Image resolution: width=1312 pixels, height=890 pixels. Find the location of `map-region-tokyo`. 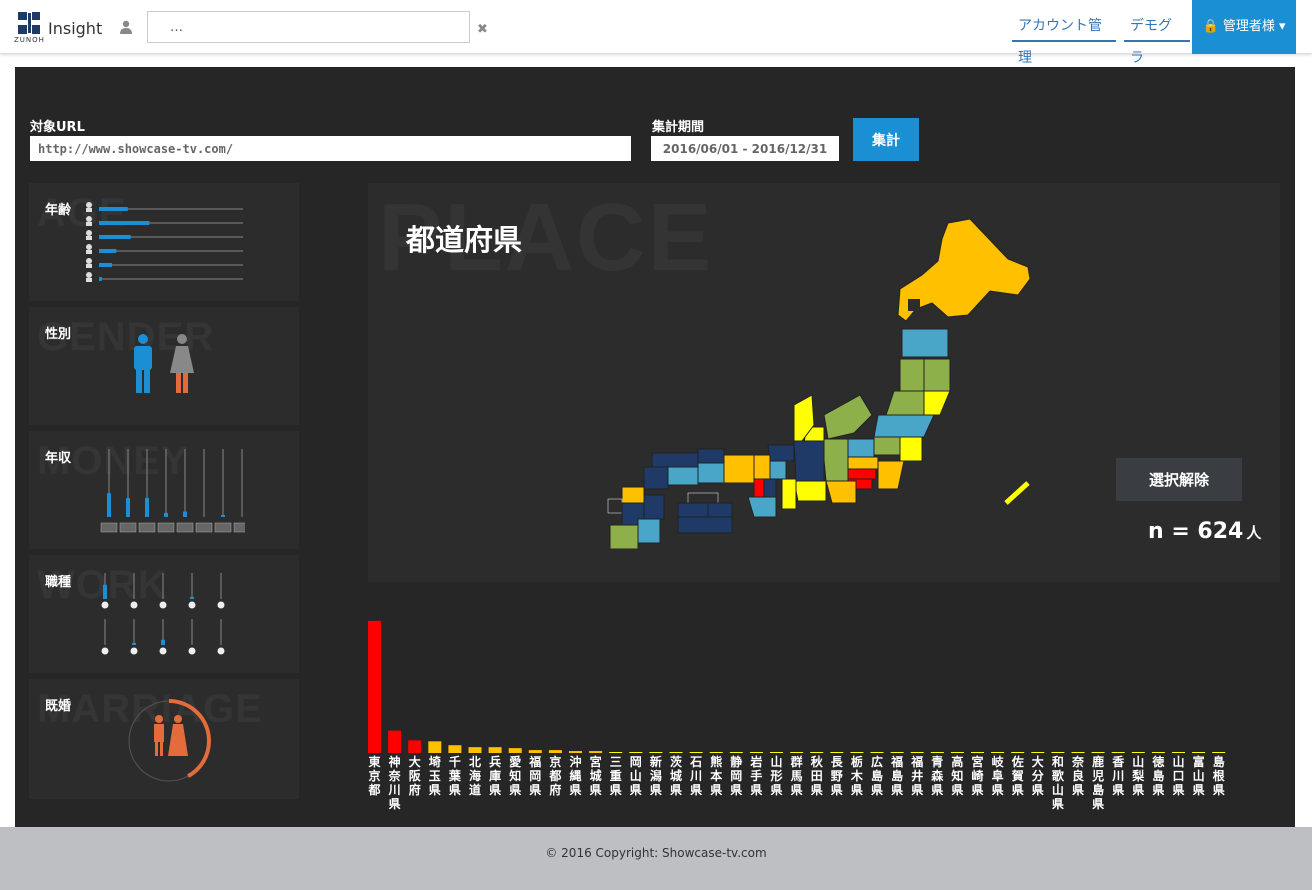

map-region-tokyo is located at coordinates (862, 474).